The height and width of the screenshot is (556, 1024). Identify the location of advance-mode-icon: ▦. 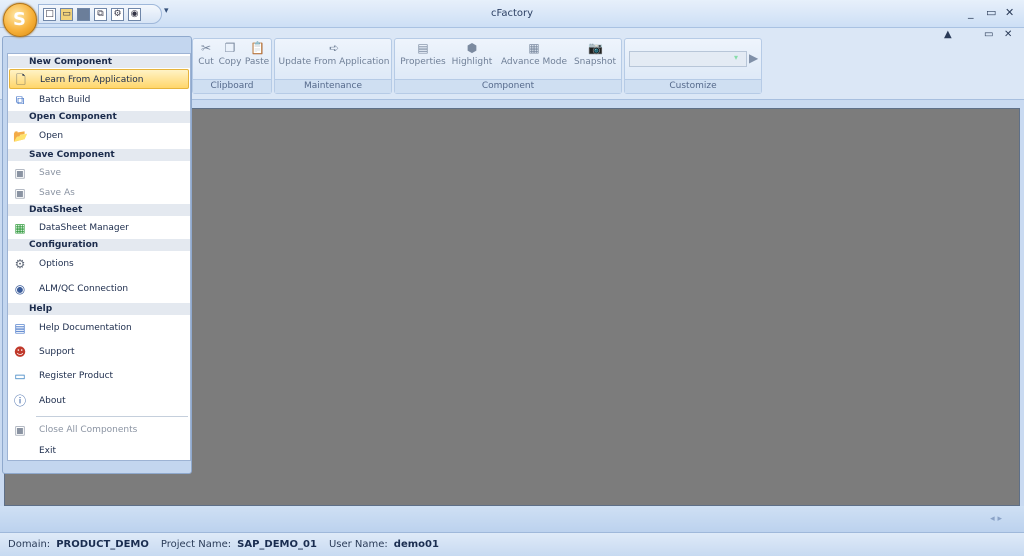
(534, 48).